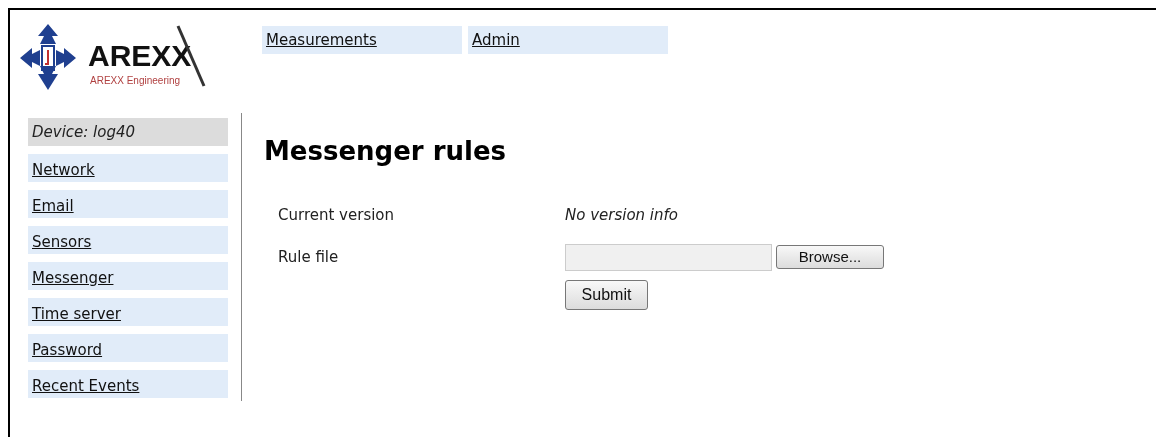 Image resolution: width=1156 pixels, height=437 pixels. Describe the element at coordinates (337, 215) in the screenshot. I see `field-label: Current version` at that location.